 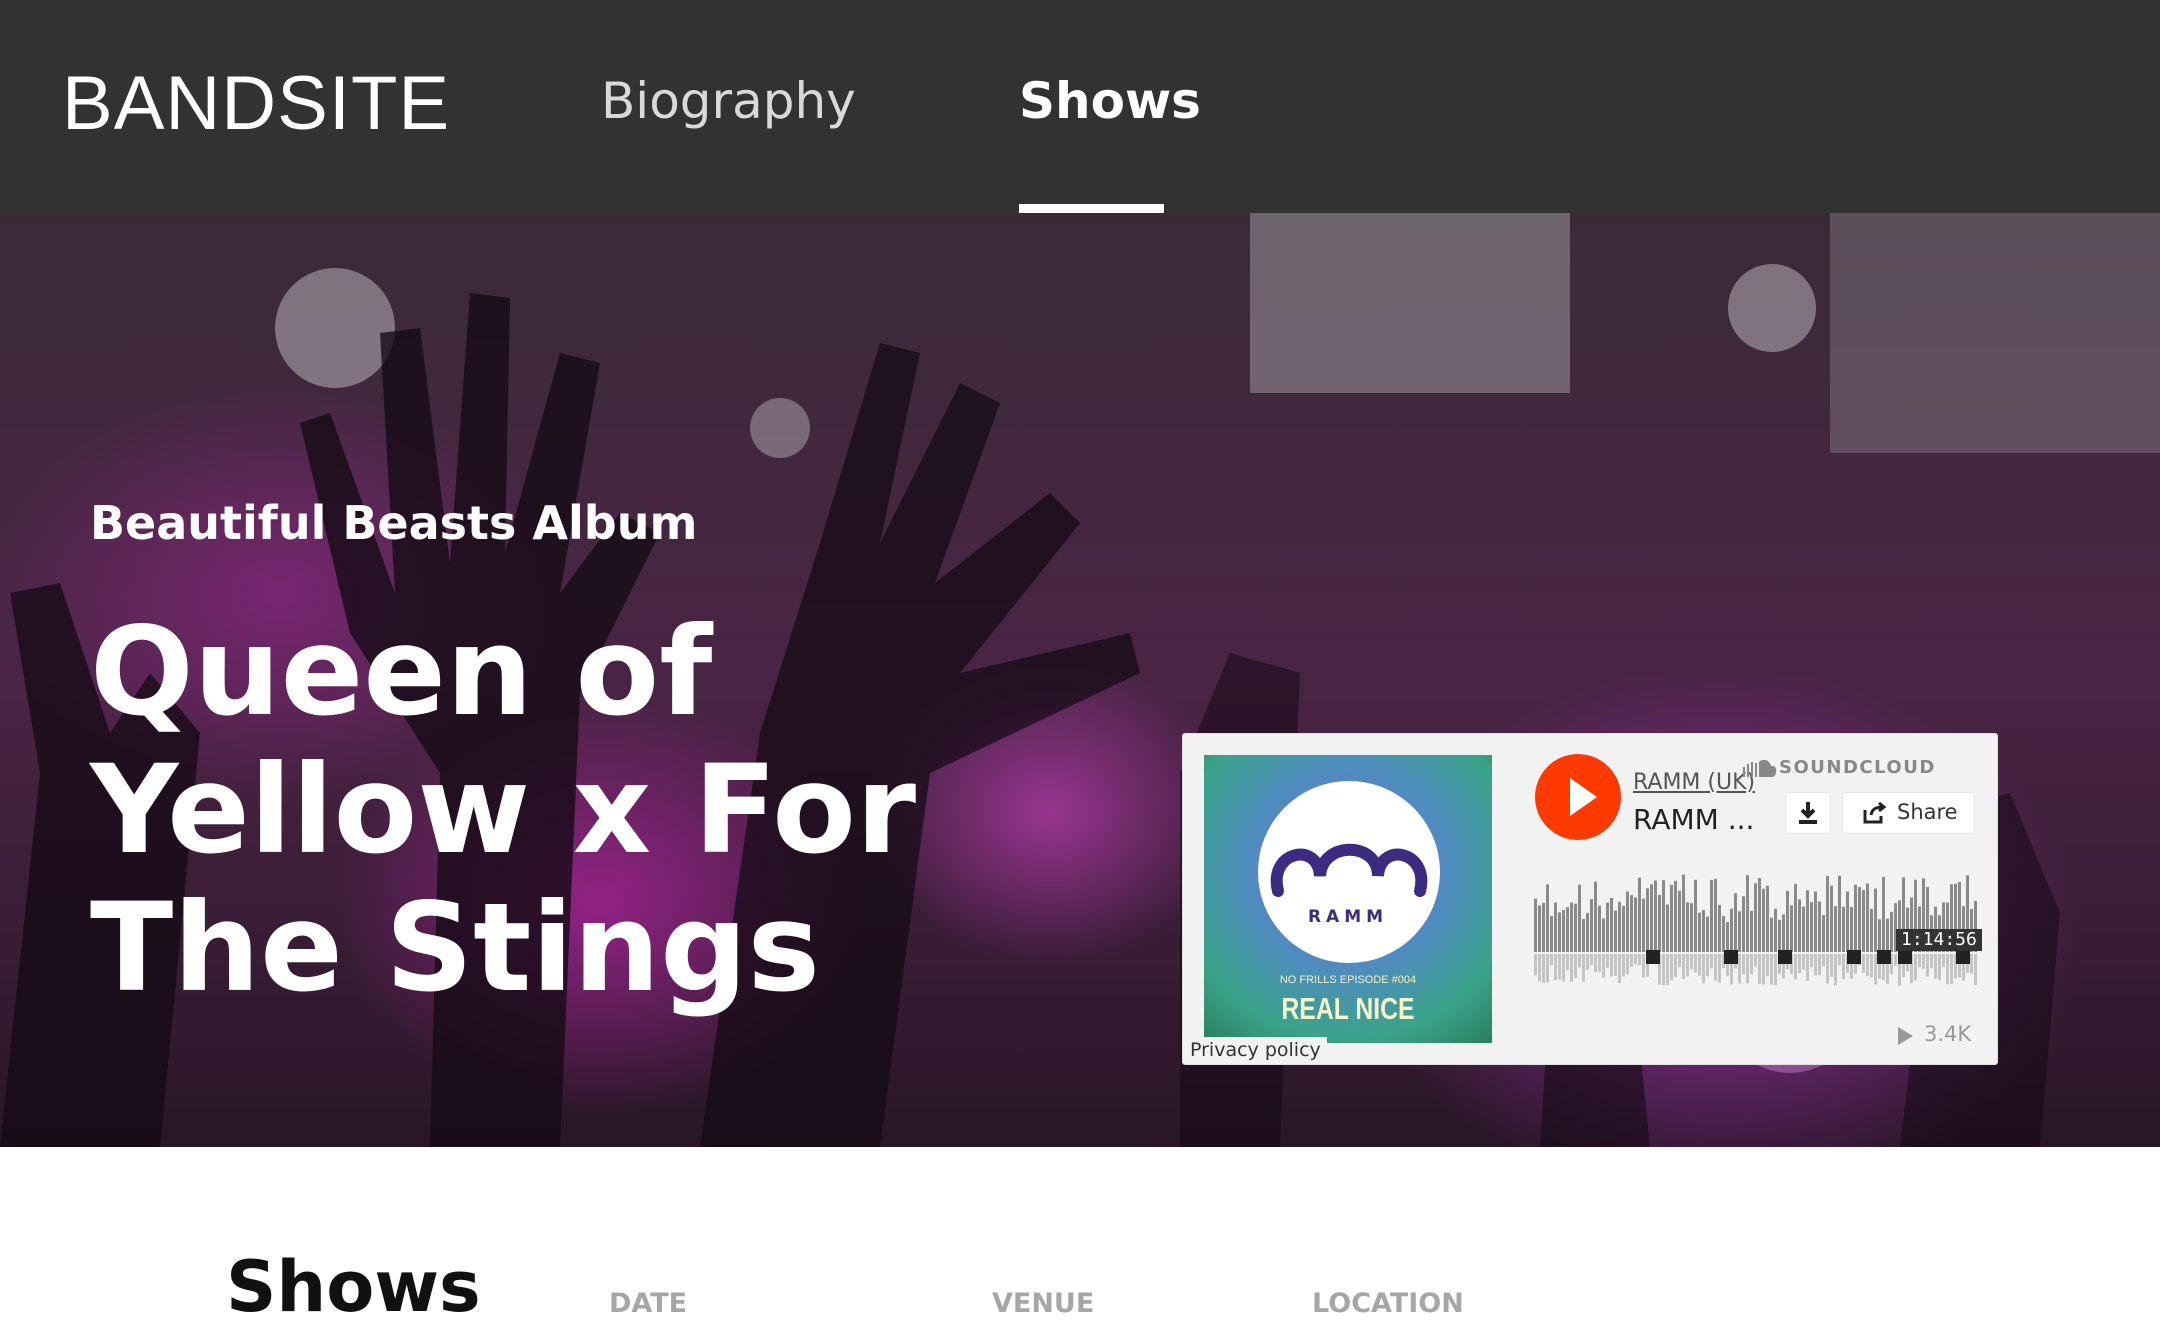 I want to click on play-button, so click(x=1578, y=797).